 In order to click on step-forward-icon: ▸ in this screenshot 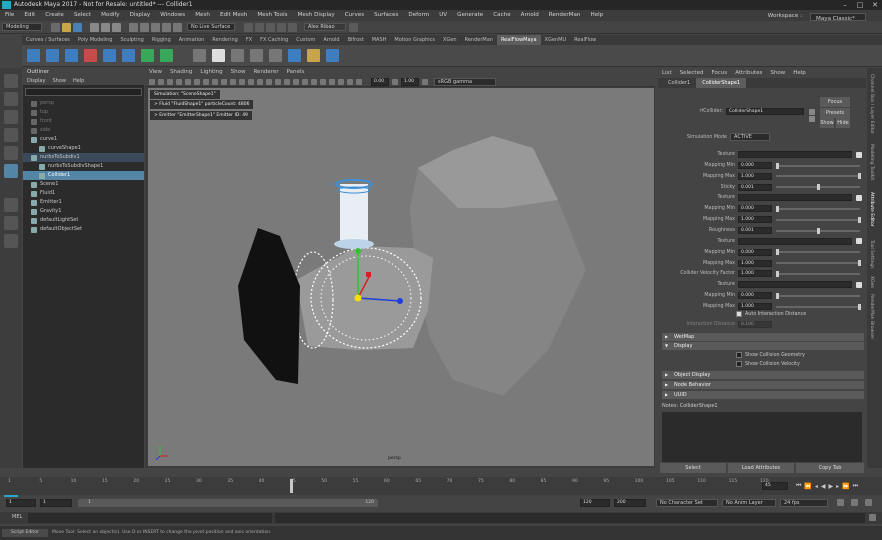, I will do `click(837, 486)`.